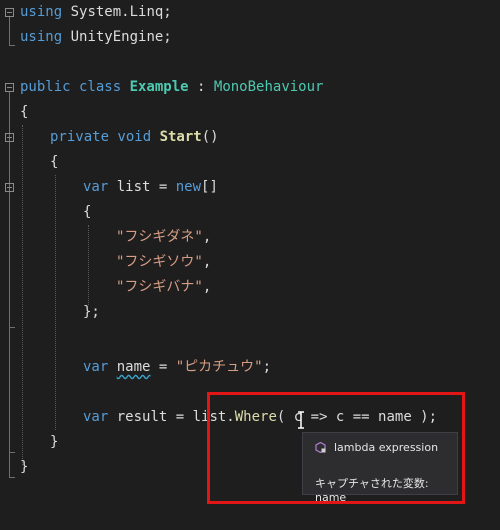 This screenshot has height=530, width=500. What do you see at coordinates (117, 37) in the screenshot?
I see `code-text: UnityEngine;` at bounding box center [117, 37].